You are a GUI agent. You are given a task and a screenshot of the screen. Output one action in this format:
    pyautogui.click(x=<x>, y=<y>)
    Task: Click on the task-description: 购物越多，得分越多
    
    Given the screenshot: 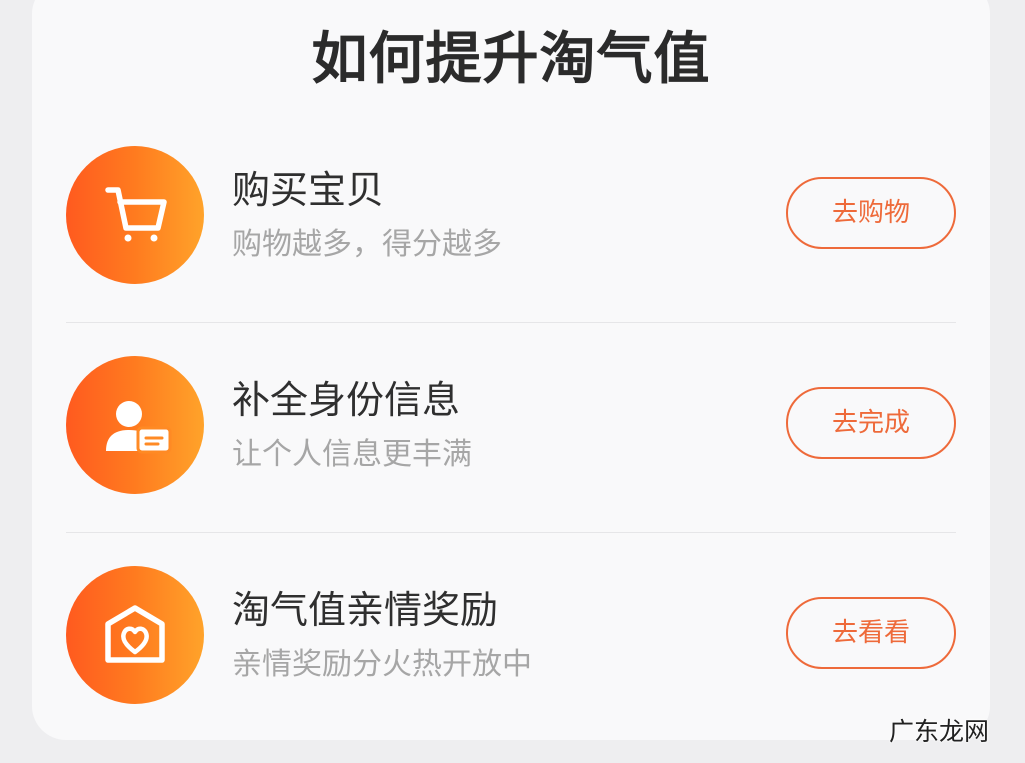 What is the action you would take?
    pyautogui.click(x=367, y=244)
    